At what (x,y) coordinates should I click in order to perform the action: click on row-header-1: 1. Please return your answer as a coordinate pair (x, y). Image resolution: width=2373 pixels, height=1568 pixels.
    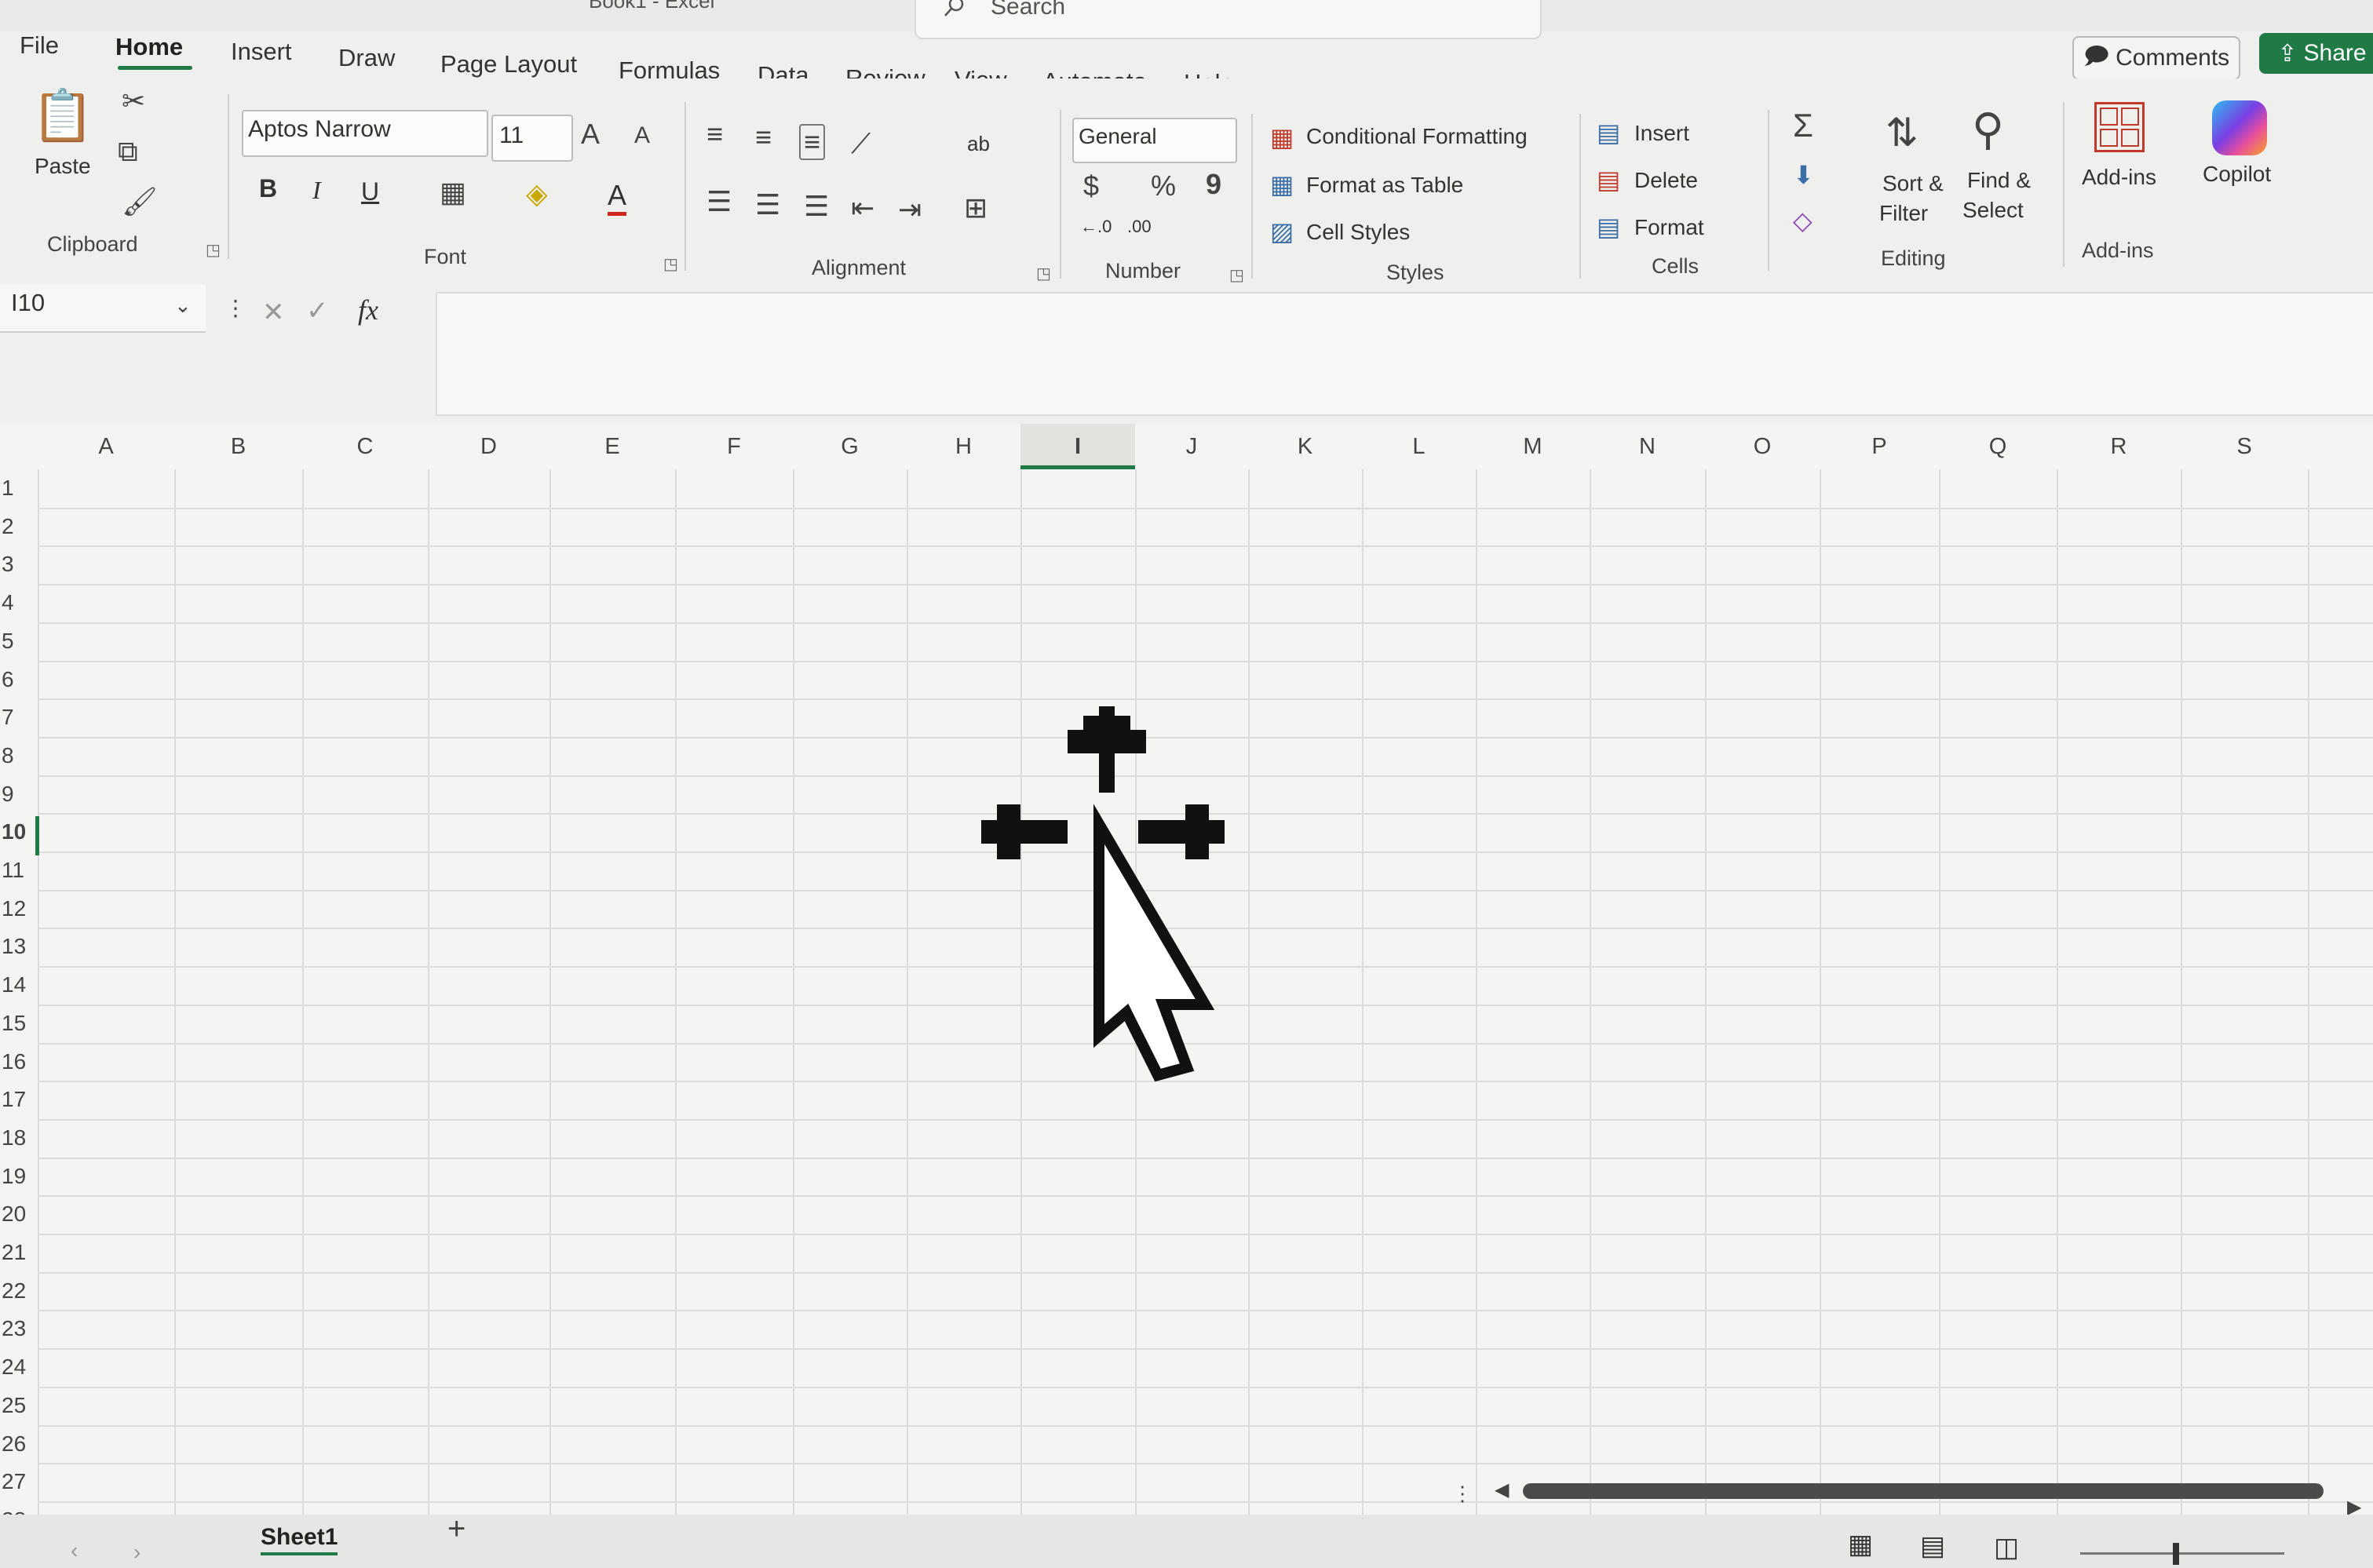
    Looking at the image, I should click on (19, 495).